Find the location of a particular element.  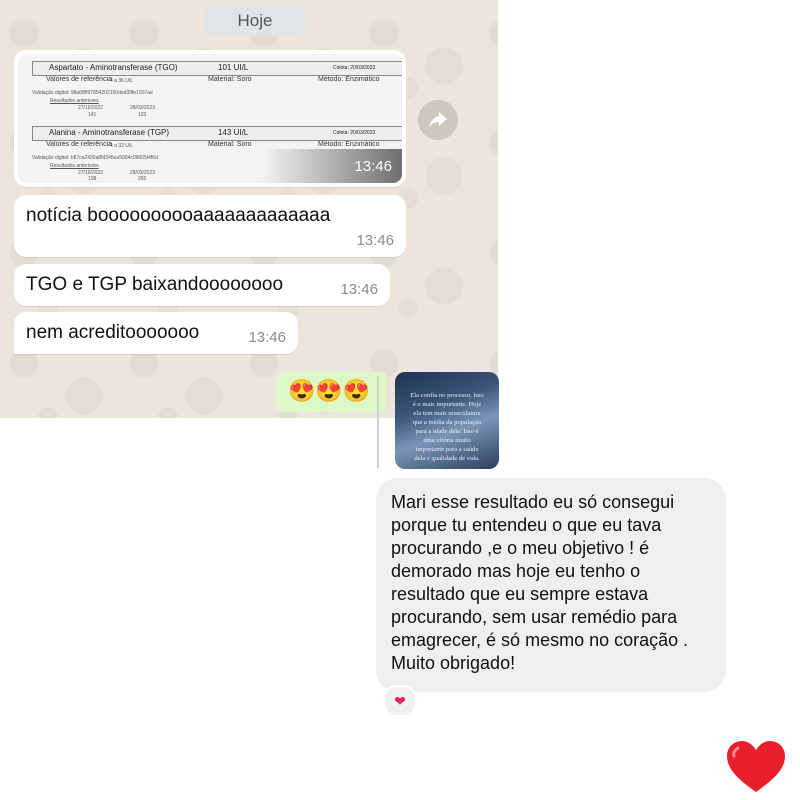

heart-icon is located at coordinates (756, 766).